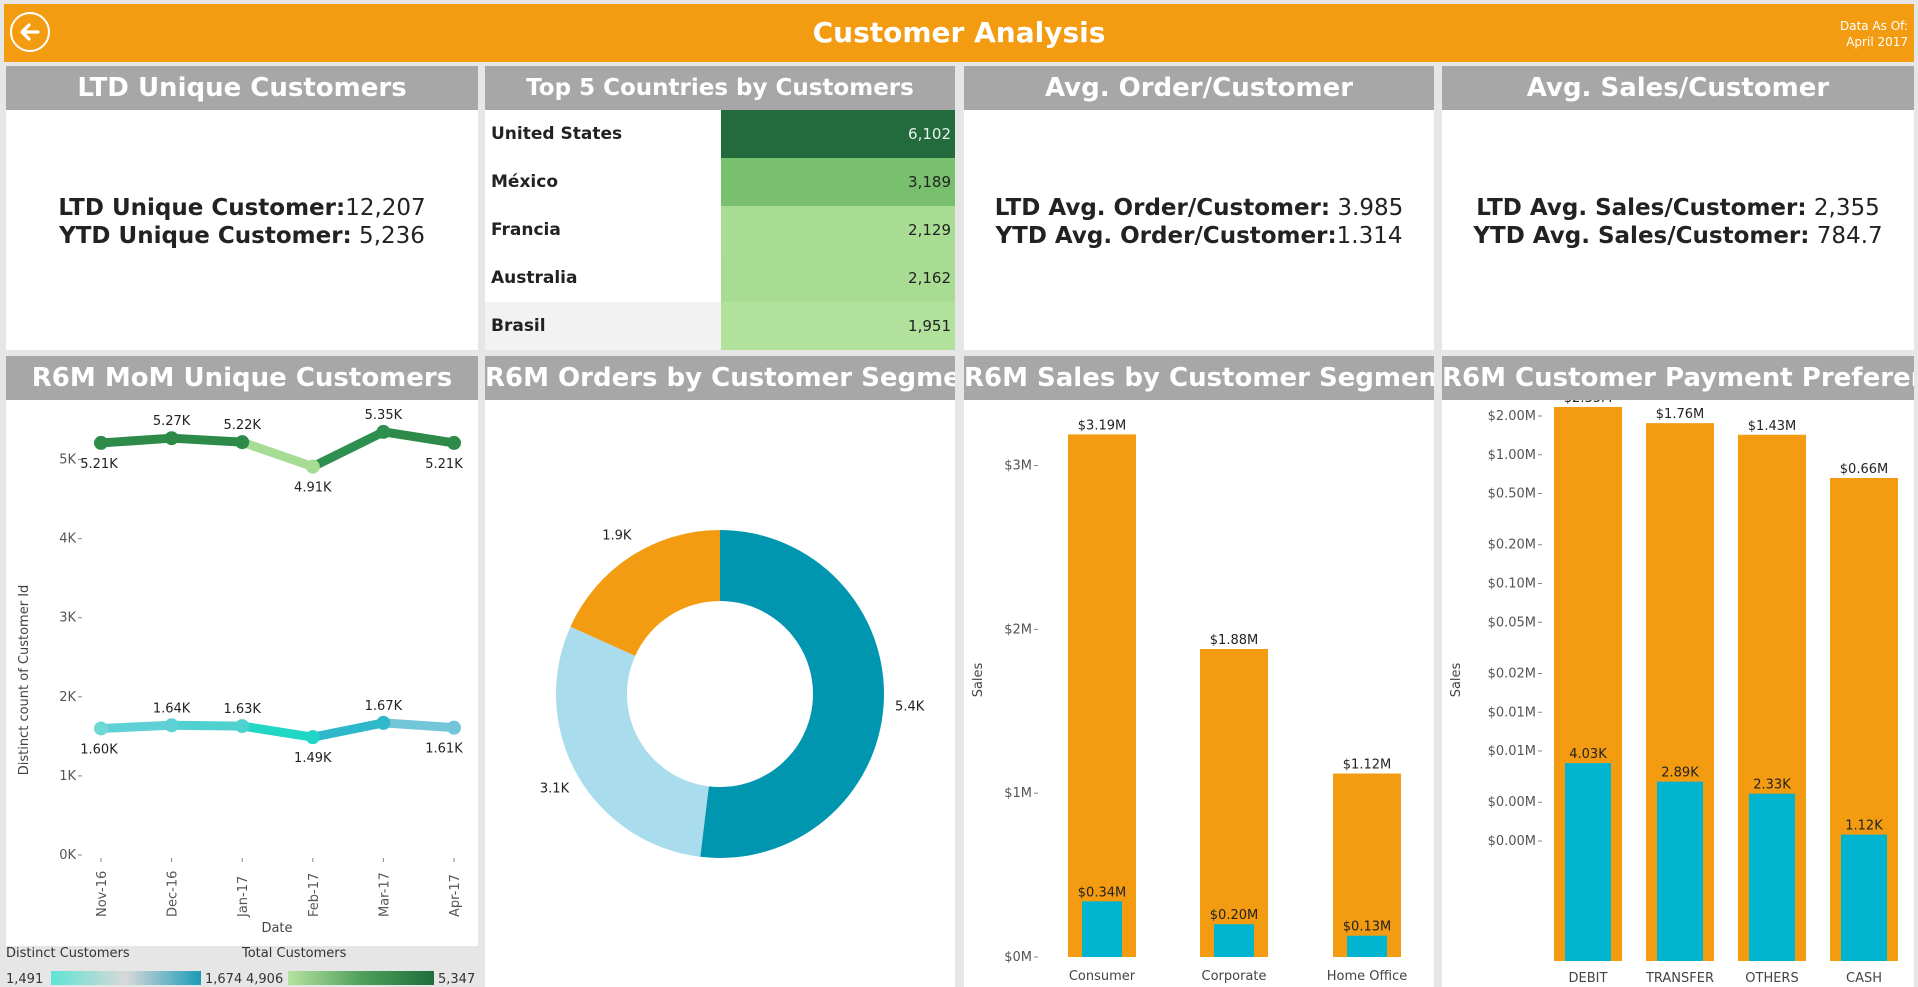  What do you see at coordinates (444, 749) in the screenshot?
I see `data-label: 1.61K` at bounding box center [444, 749].